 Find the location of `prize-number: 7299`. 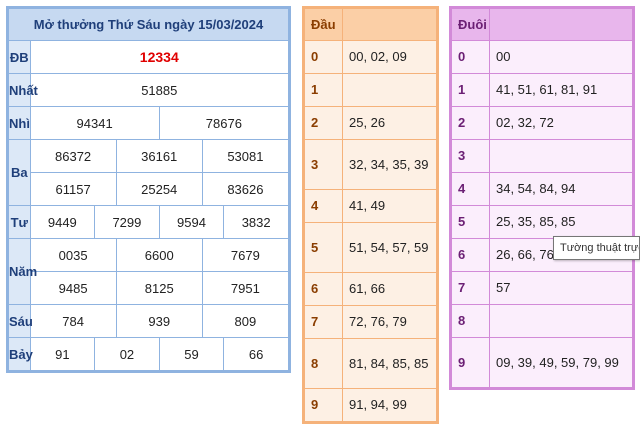

prize-number: 7299 is located at coordinates (127, 222).